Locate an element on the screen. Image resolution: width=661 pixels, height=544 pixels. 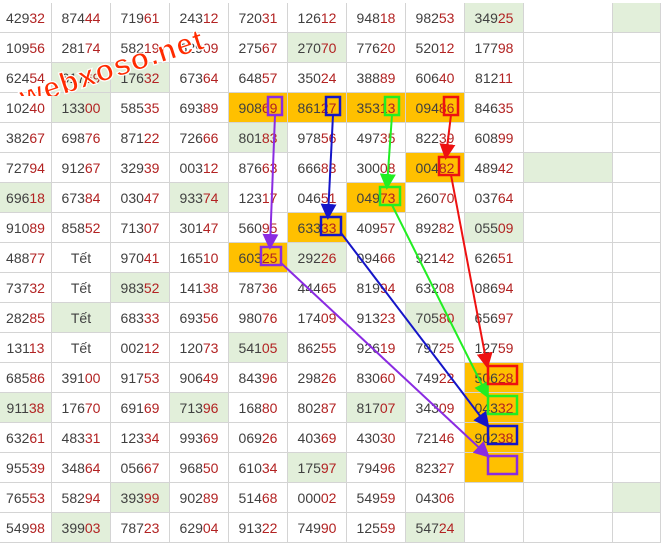
result-cell: 61769 is located at coordinates (81, 78).